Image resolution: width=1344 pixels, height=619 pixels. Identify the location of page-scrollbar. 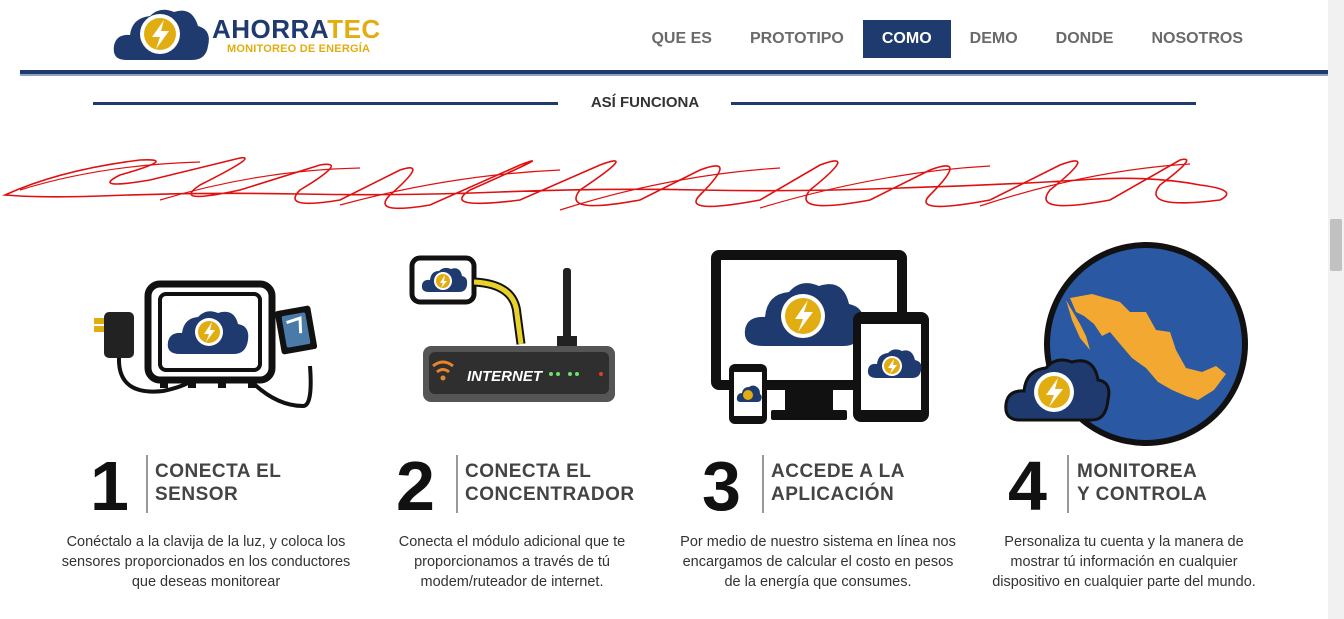
(1336, 309).